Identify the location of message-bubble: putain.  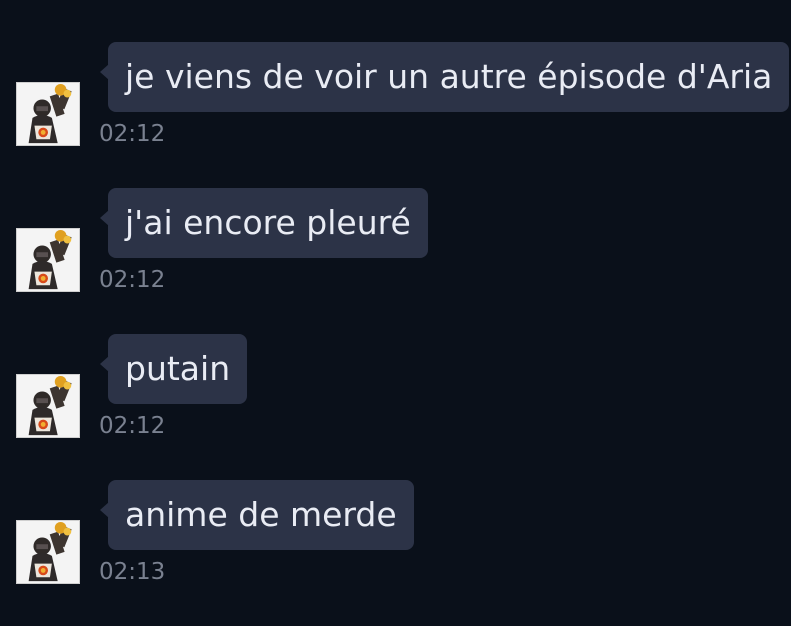
(173, 369).